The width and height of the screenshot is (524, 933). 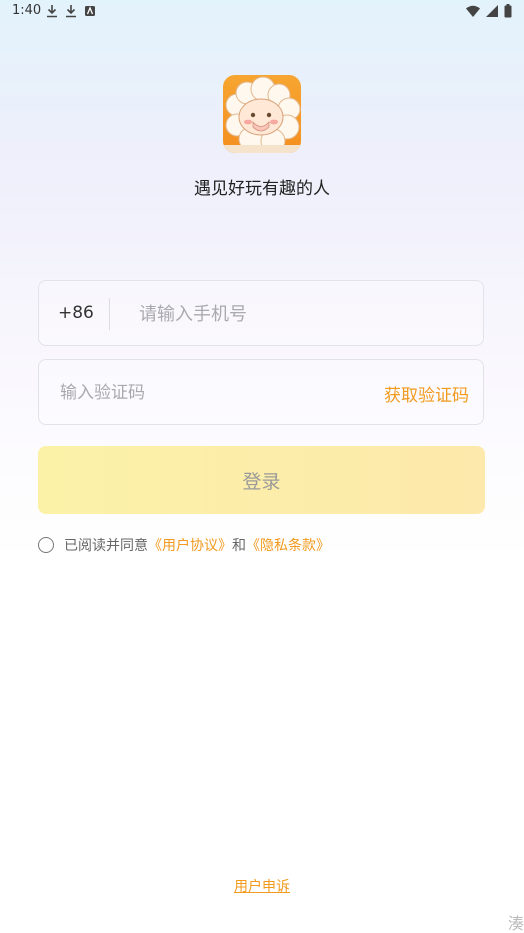 I want to click on agreement-row: 已阅读并同意 《用户协议》 和 《隐私条款》, so click(x=184, y=545).